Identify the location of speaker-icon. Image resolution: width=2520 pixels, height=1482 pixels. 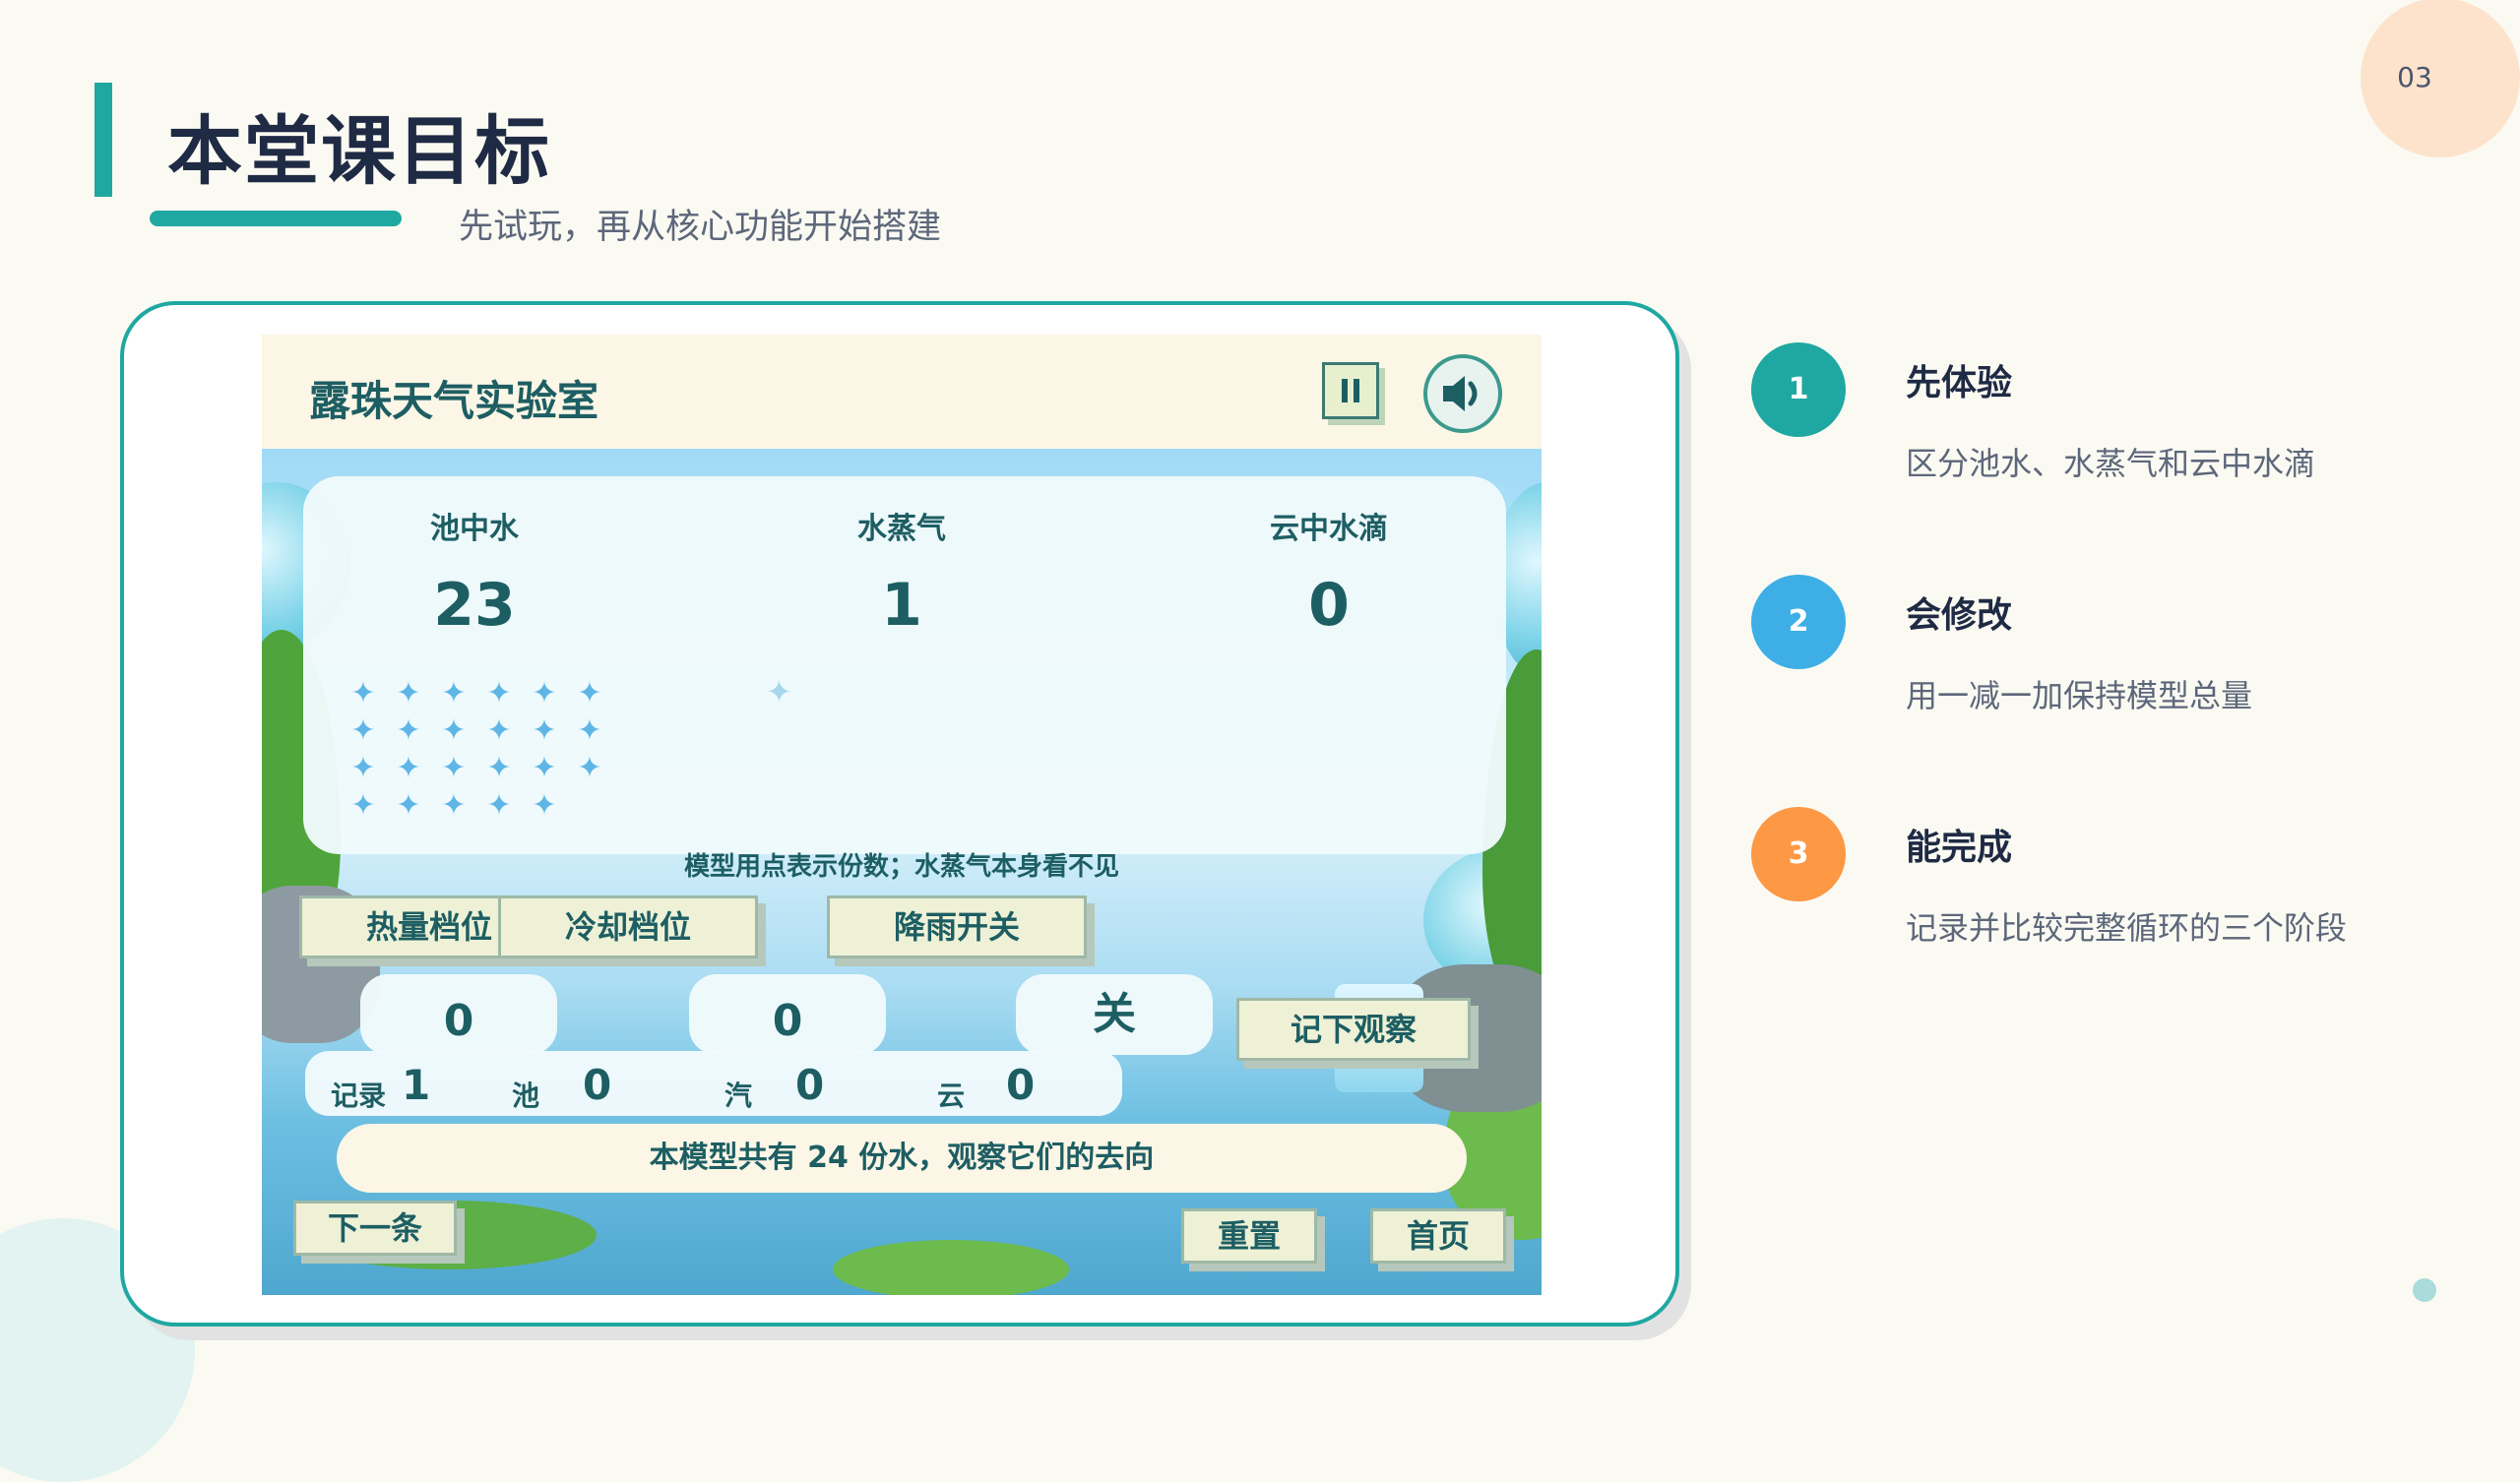
(1460, 393).